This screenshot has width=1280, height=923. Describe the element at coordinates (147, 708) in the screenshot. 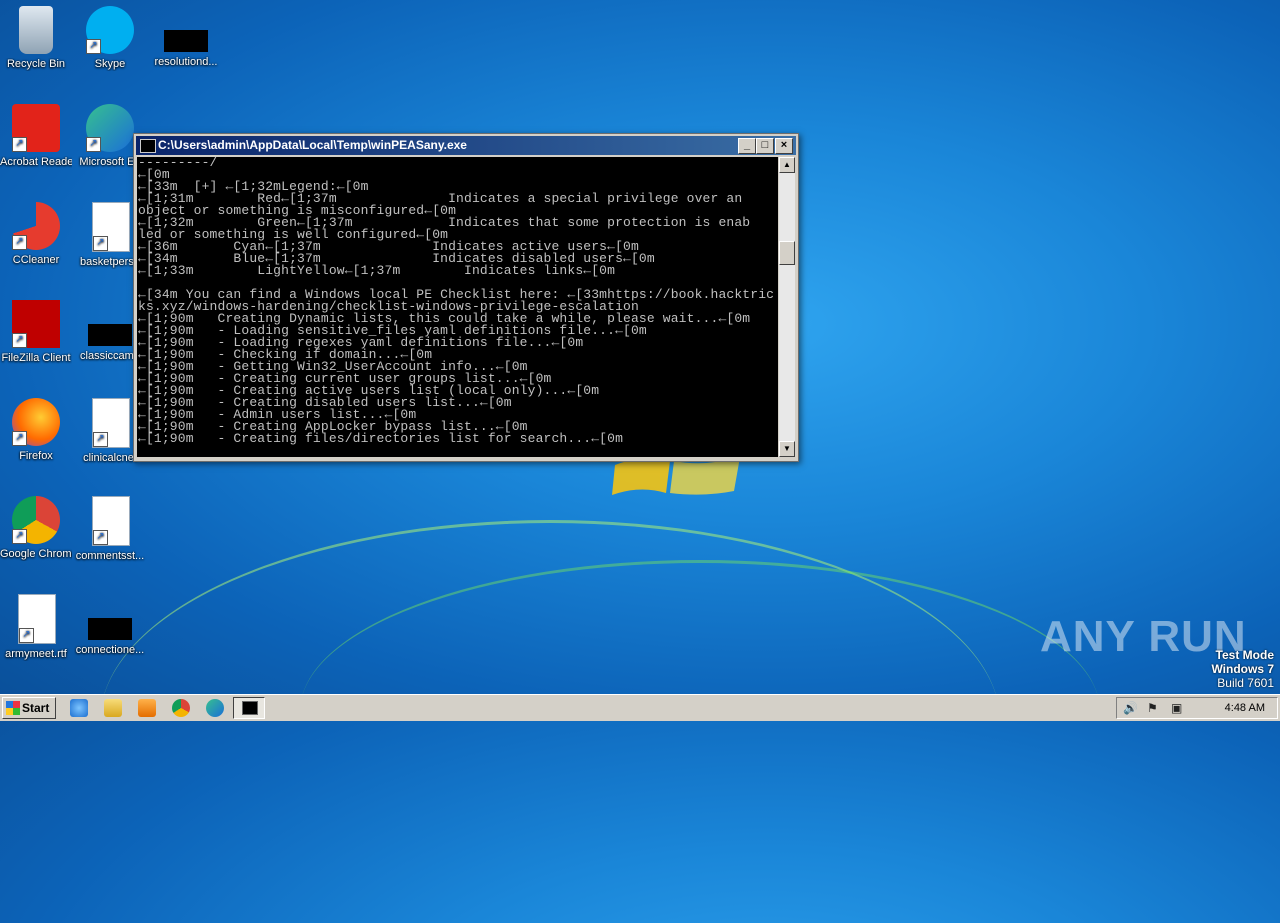

I see `media-player-icon` at that location.